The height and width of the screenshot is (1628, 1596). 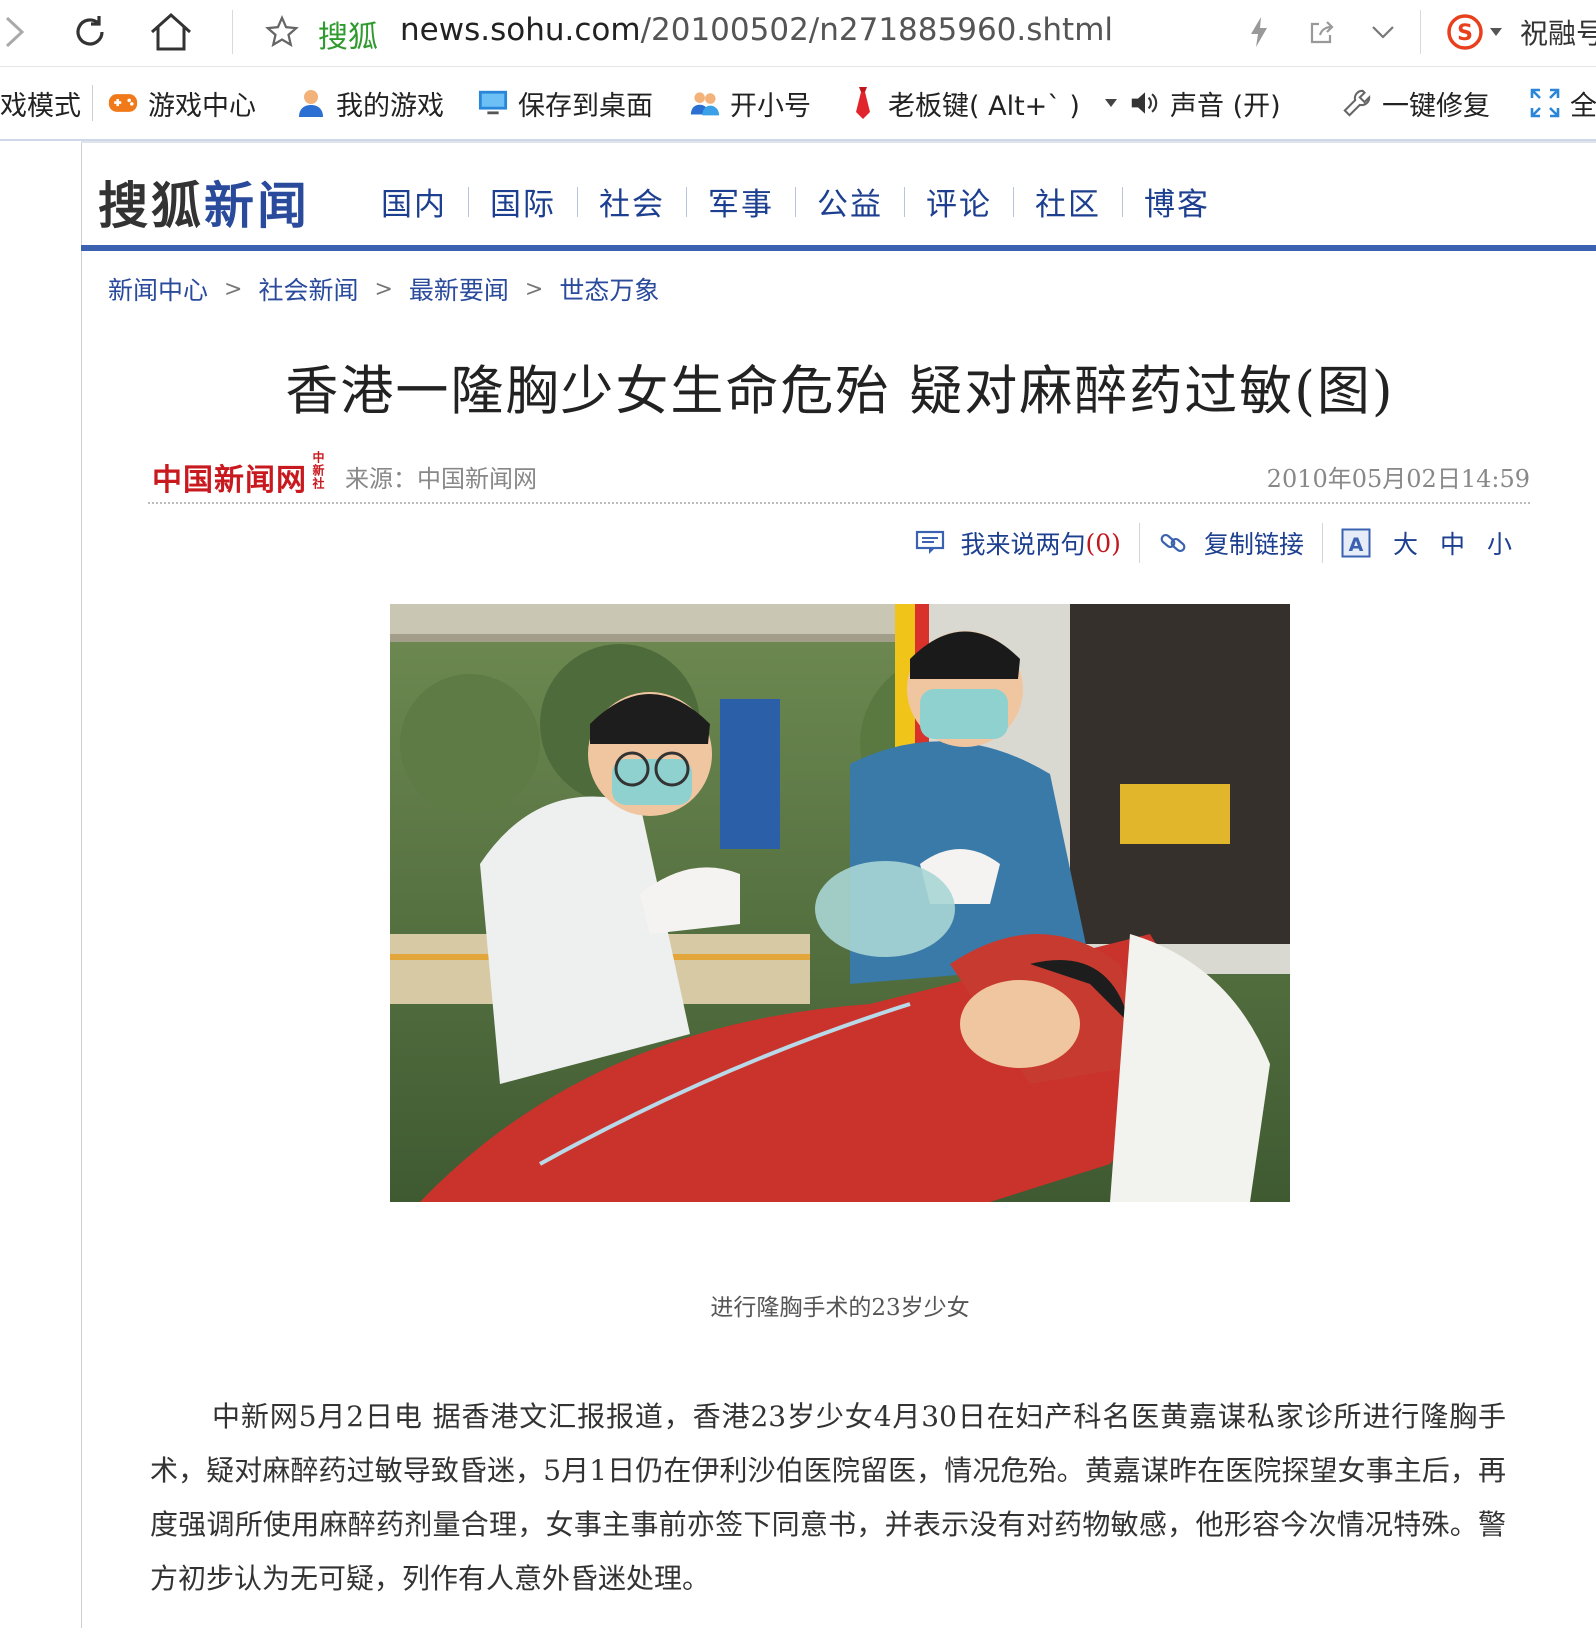 What do you see at coordinates (609, 289) in the screenshot?
I see `breadcrumb-world-affairs: 世态万象` at bounding box center [609, 289].